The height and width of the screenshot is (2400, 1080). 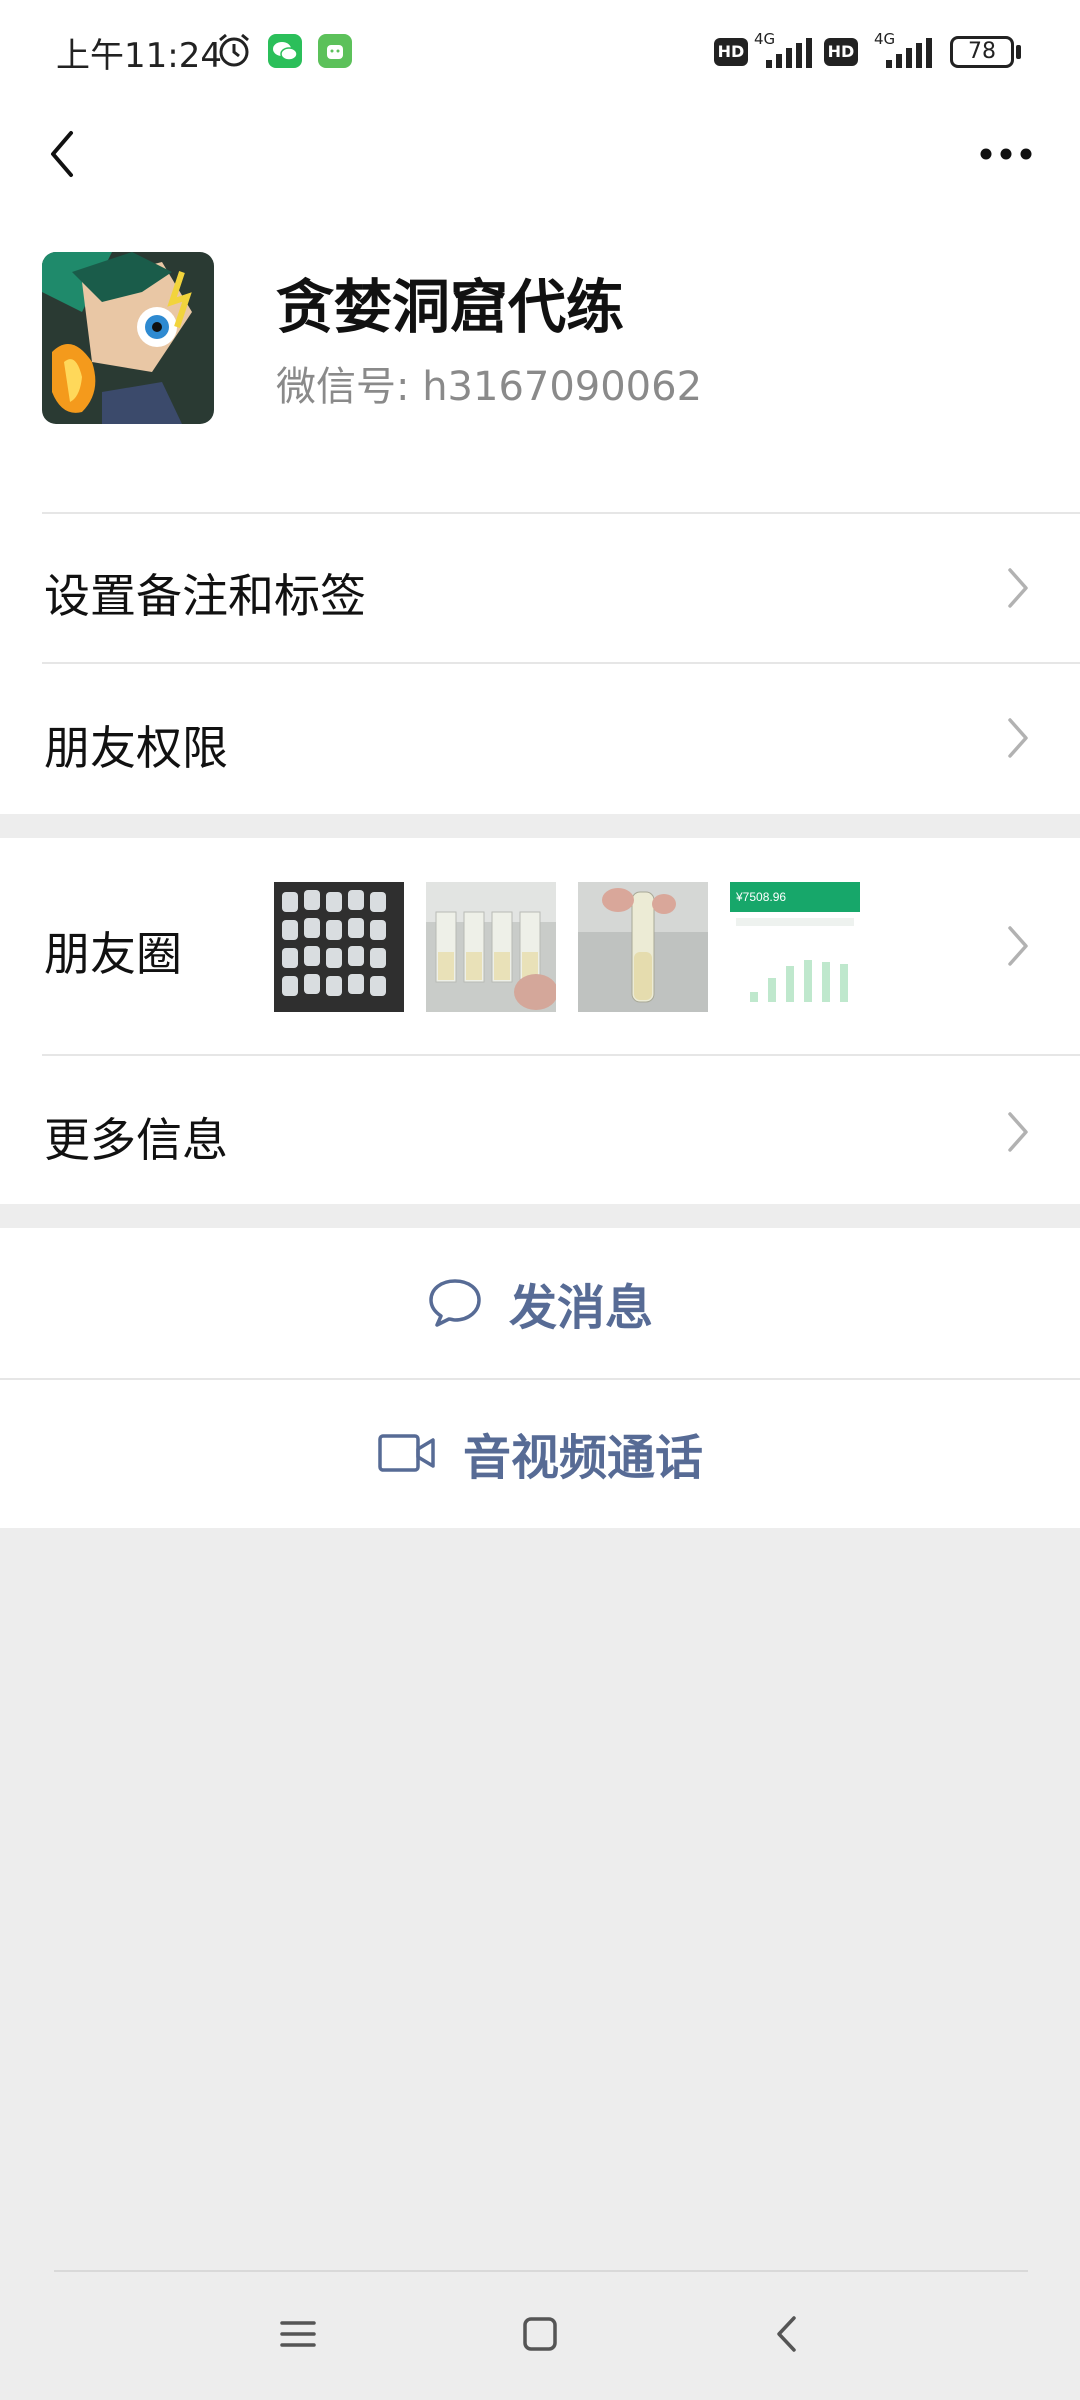 What do you see at coordinates (540, 358) in the screenshot?
I see `profile-header: 贪婪洞窟代练 微信号: h3167090062` at bounding box center [540, 358].